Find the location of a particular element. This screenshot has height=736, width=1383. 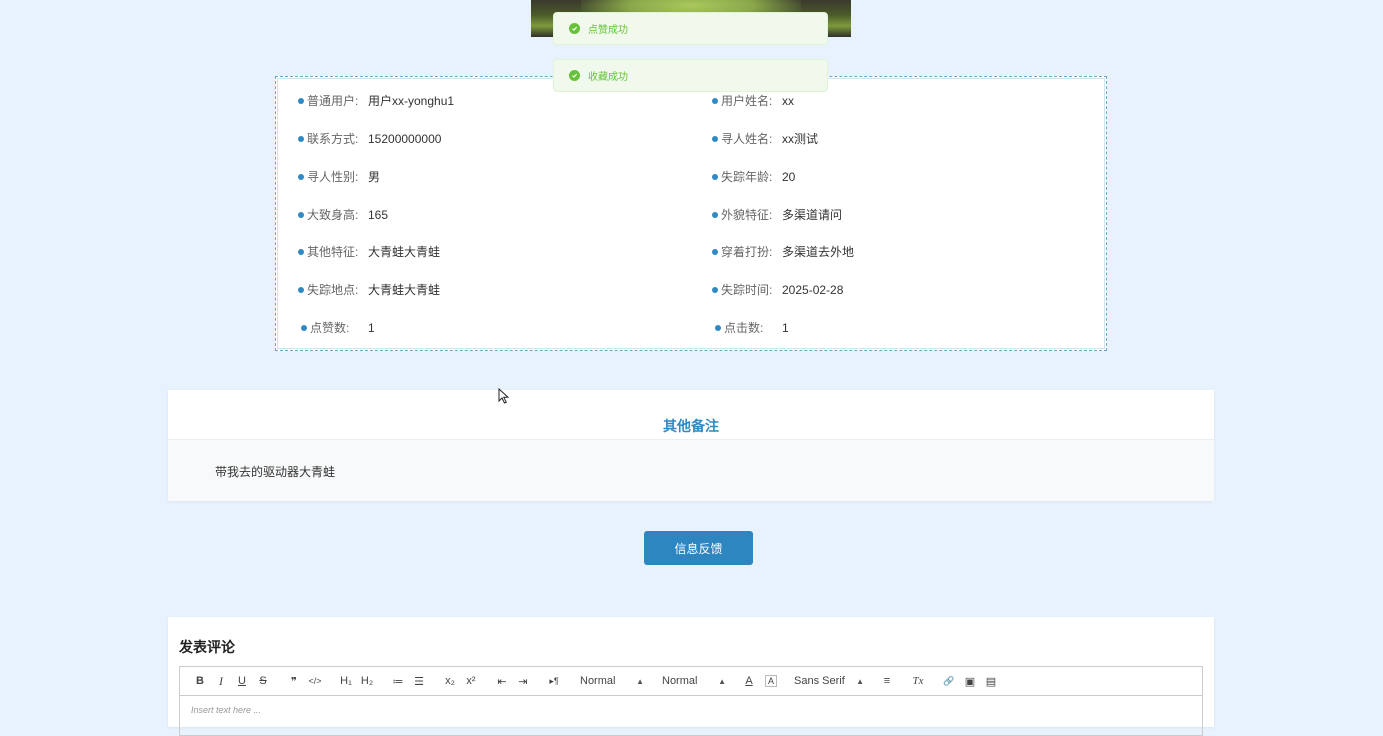

info-item-contact: 联系方式: 15200000000 is located at coordinates (369, 139).